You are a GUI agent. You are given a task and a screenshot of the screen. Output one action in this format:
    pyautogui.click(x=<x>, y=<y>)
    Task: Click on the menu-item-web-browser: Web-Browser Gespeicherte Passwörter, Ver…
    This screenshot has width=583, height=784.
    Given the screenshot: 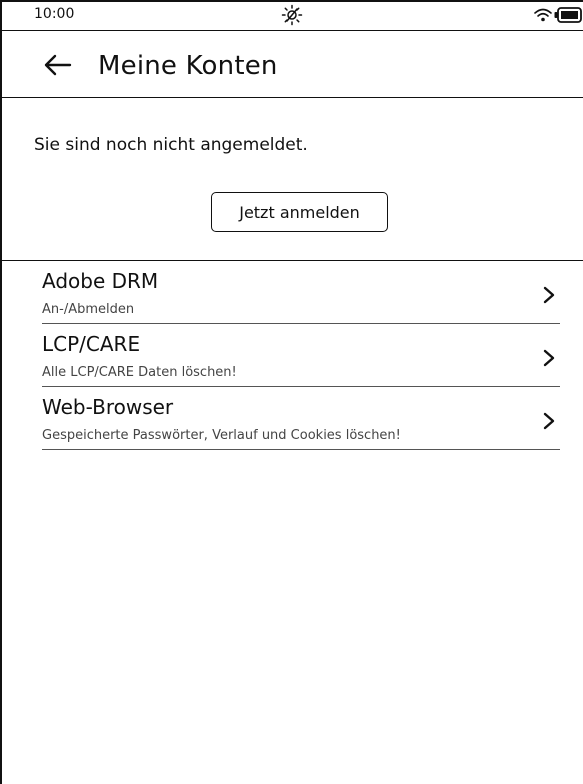 What is the action you would take?
    pyautogui.click(x=301, y=418)
    